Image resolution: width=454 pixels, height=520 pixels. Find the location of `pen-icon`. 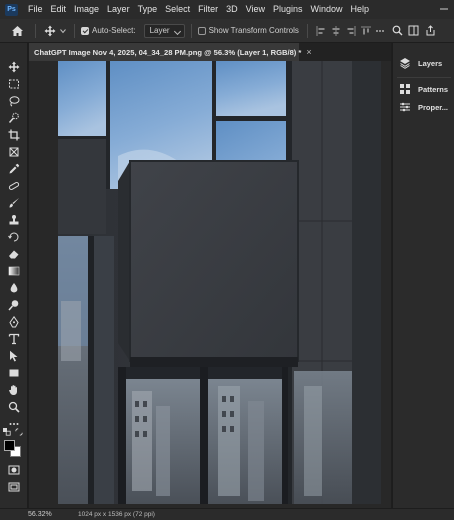

pen-icon is located at coordinates (14, 322).